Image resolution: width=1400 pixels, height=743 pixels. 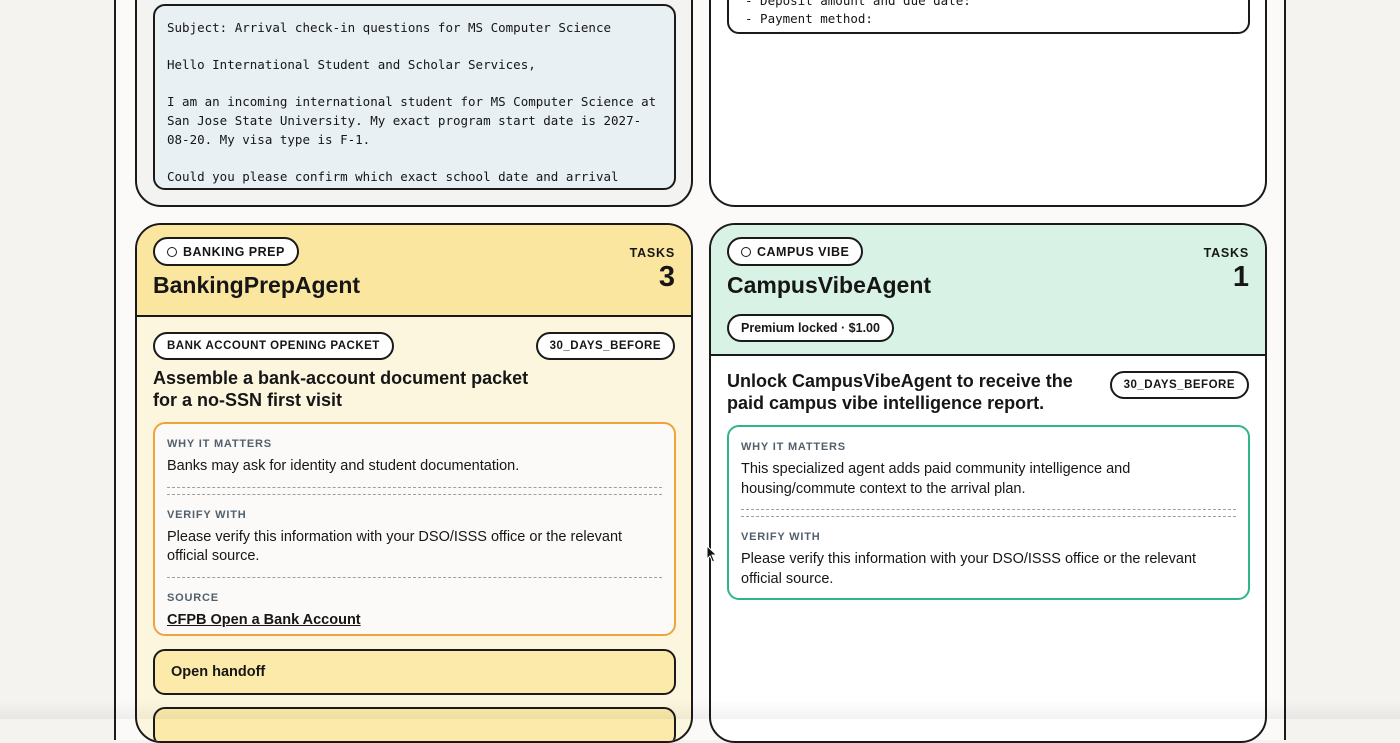 What do you see at coordinates (810, 328) in the screenshot?
I see `premium-locked-badge: Premium locked · $1.00` at bounding box center [810, 328].